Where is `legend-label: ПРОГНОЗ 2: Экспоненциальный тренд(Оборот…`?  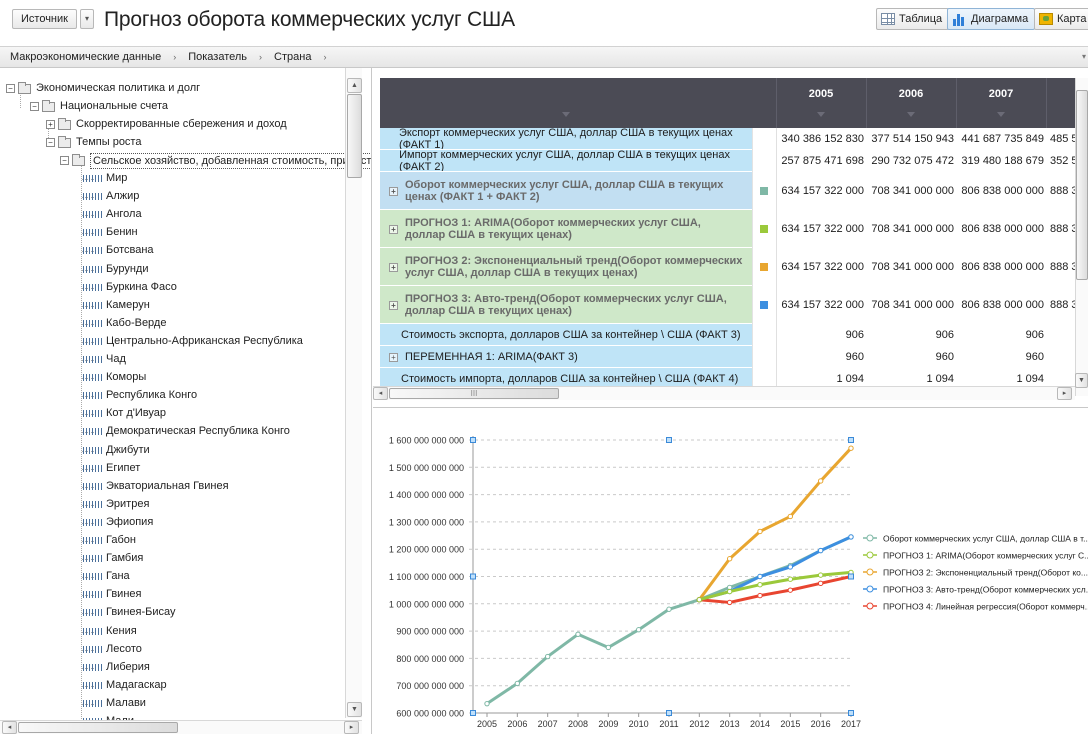 legend-label: ПРОГНОЗ 2: Экспоненциальный тренд(Оборот… is located at coordinates (985, 573).